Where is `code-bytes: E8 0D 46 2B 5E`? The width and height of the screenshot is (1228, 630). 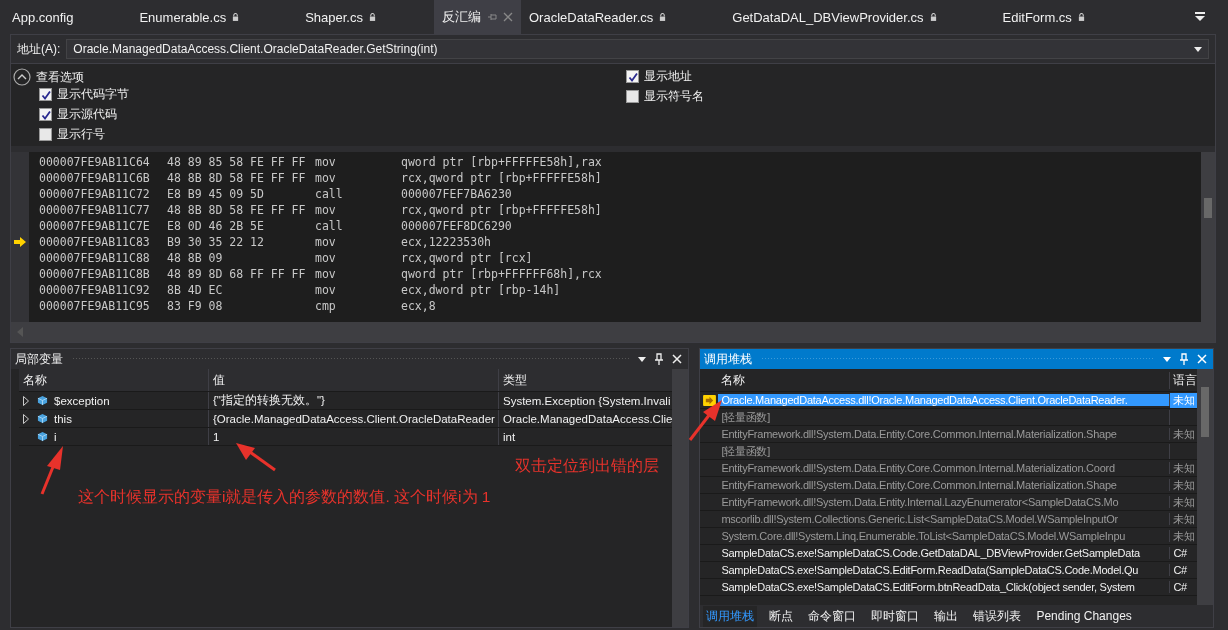
code-bytes: E8 0D 46 2B 5E is located at coordinates (216, 226).